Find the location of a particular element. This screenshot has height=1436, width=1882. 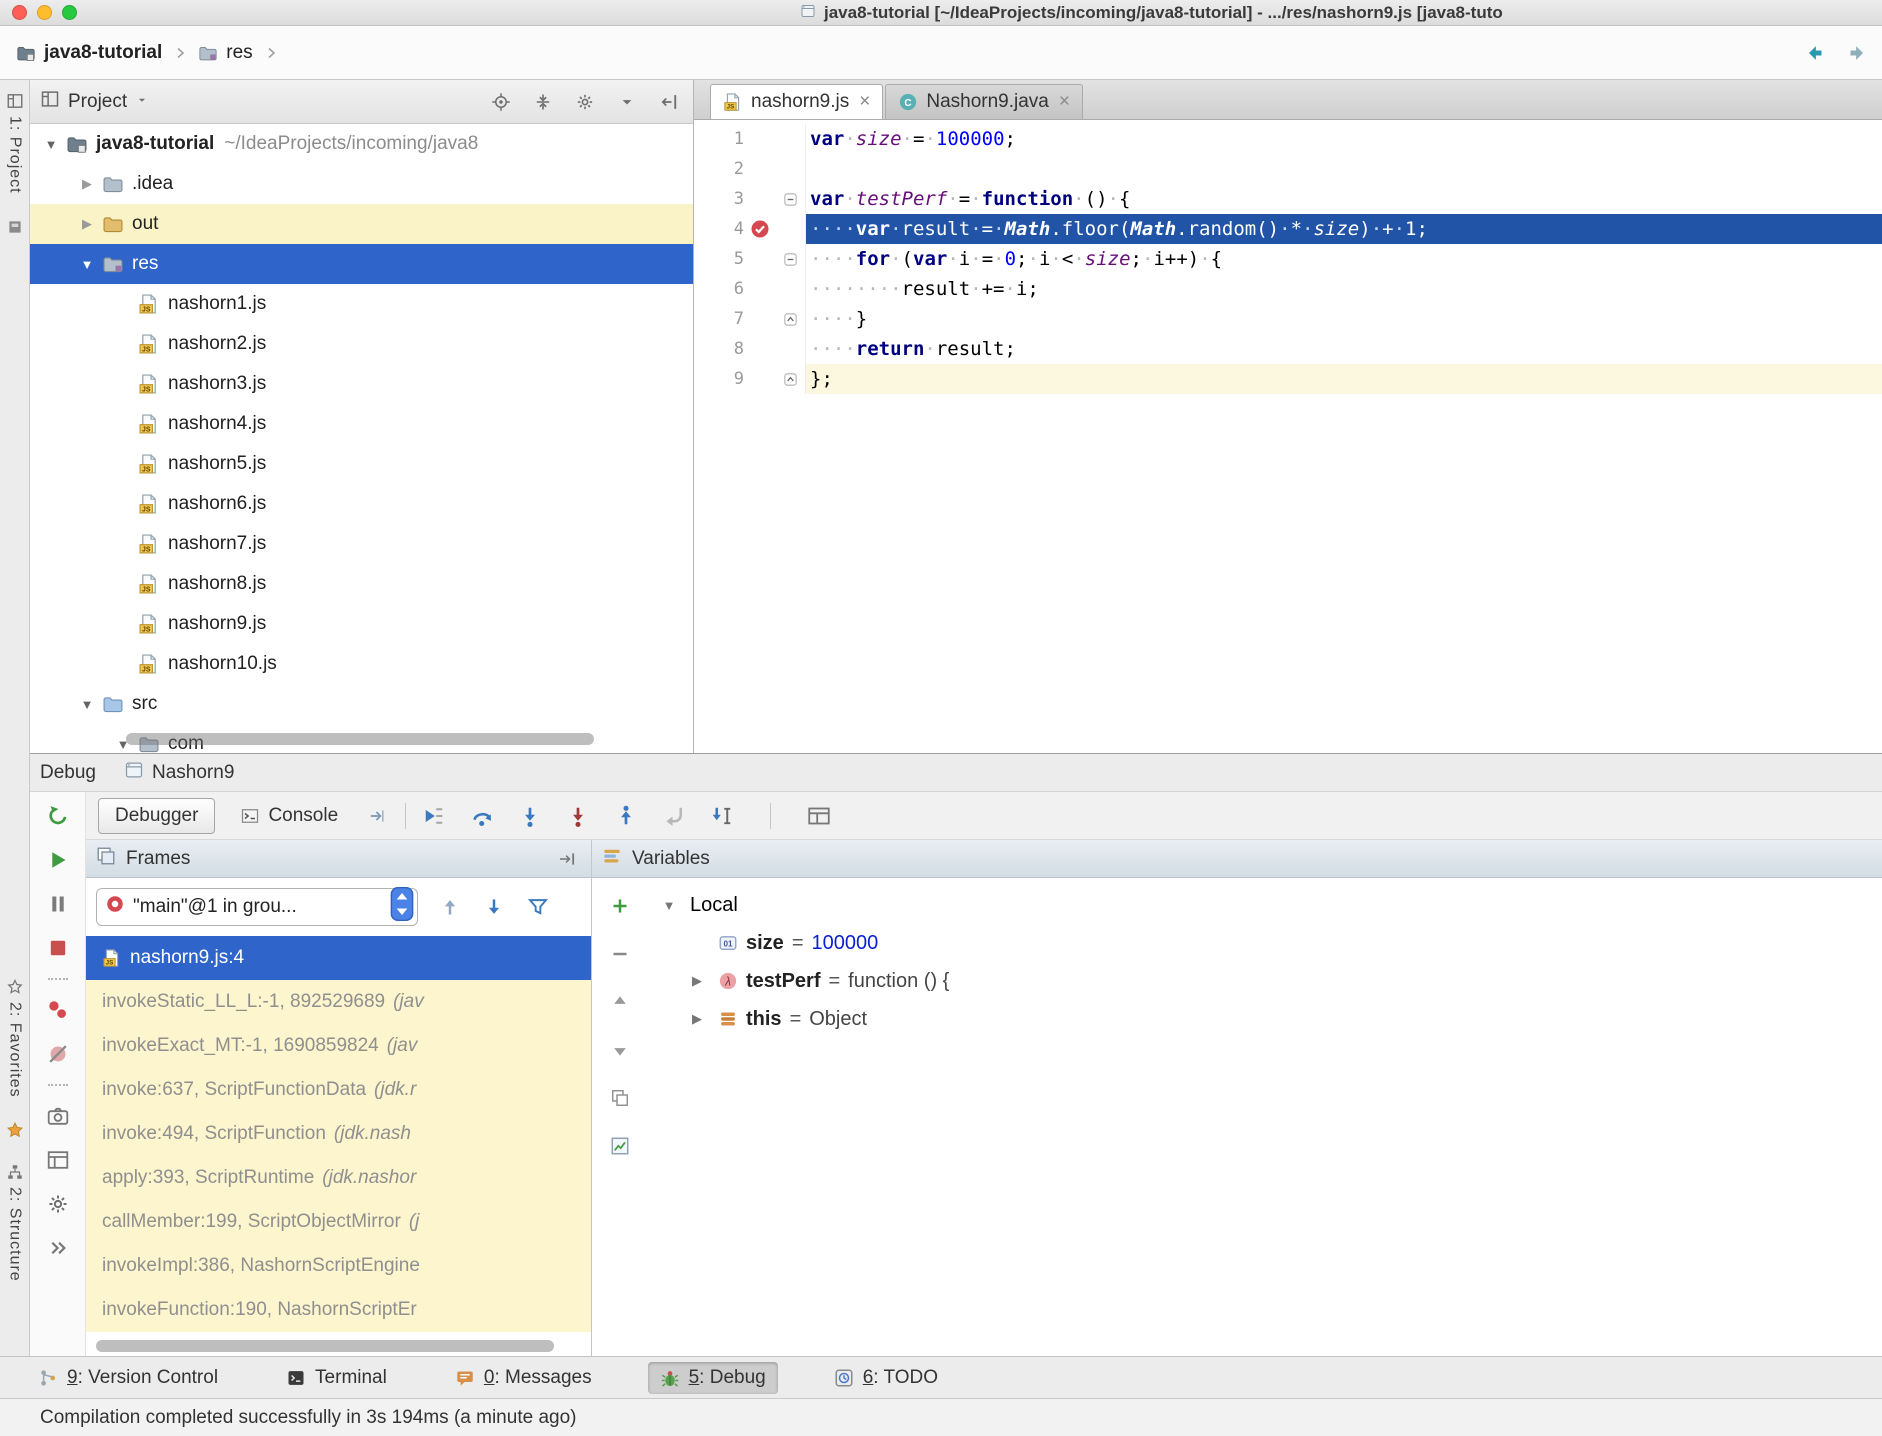

code-line-6: 6 ········ result · += · i; is located at coordinates (1288, 289).